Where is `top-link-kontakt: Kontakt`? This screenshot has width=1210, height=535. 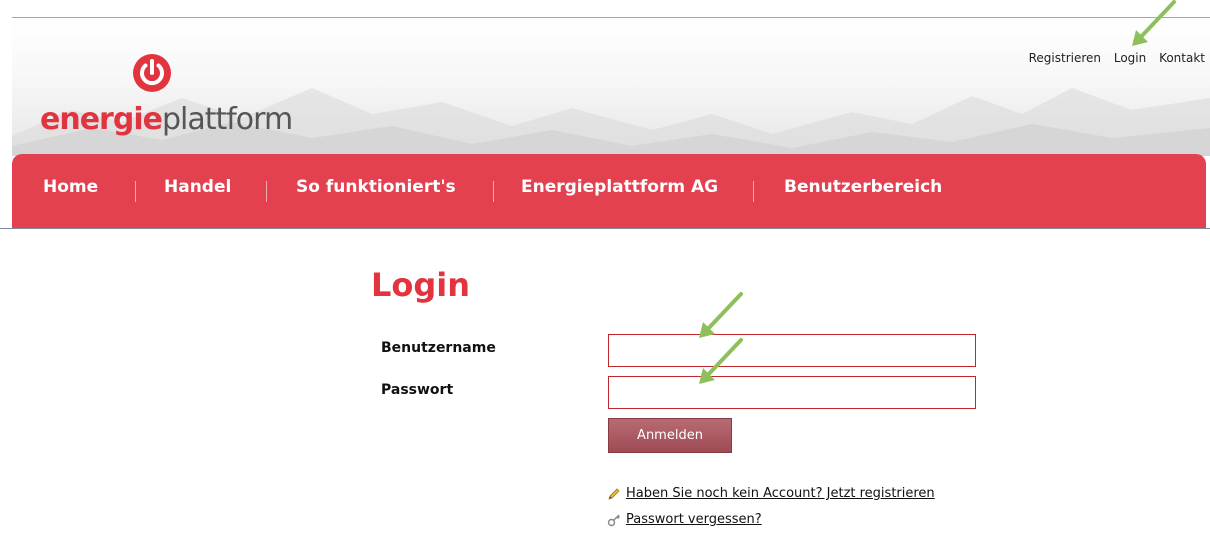 top-link-kontakt: Kontakt is located at coordinates (1182, 58).